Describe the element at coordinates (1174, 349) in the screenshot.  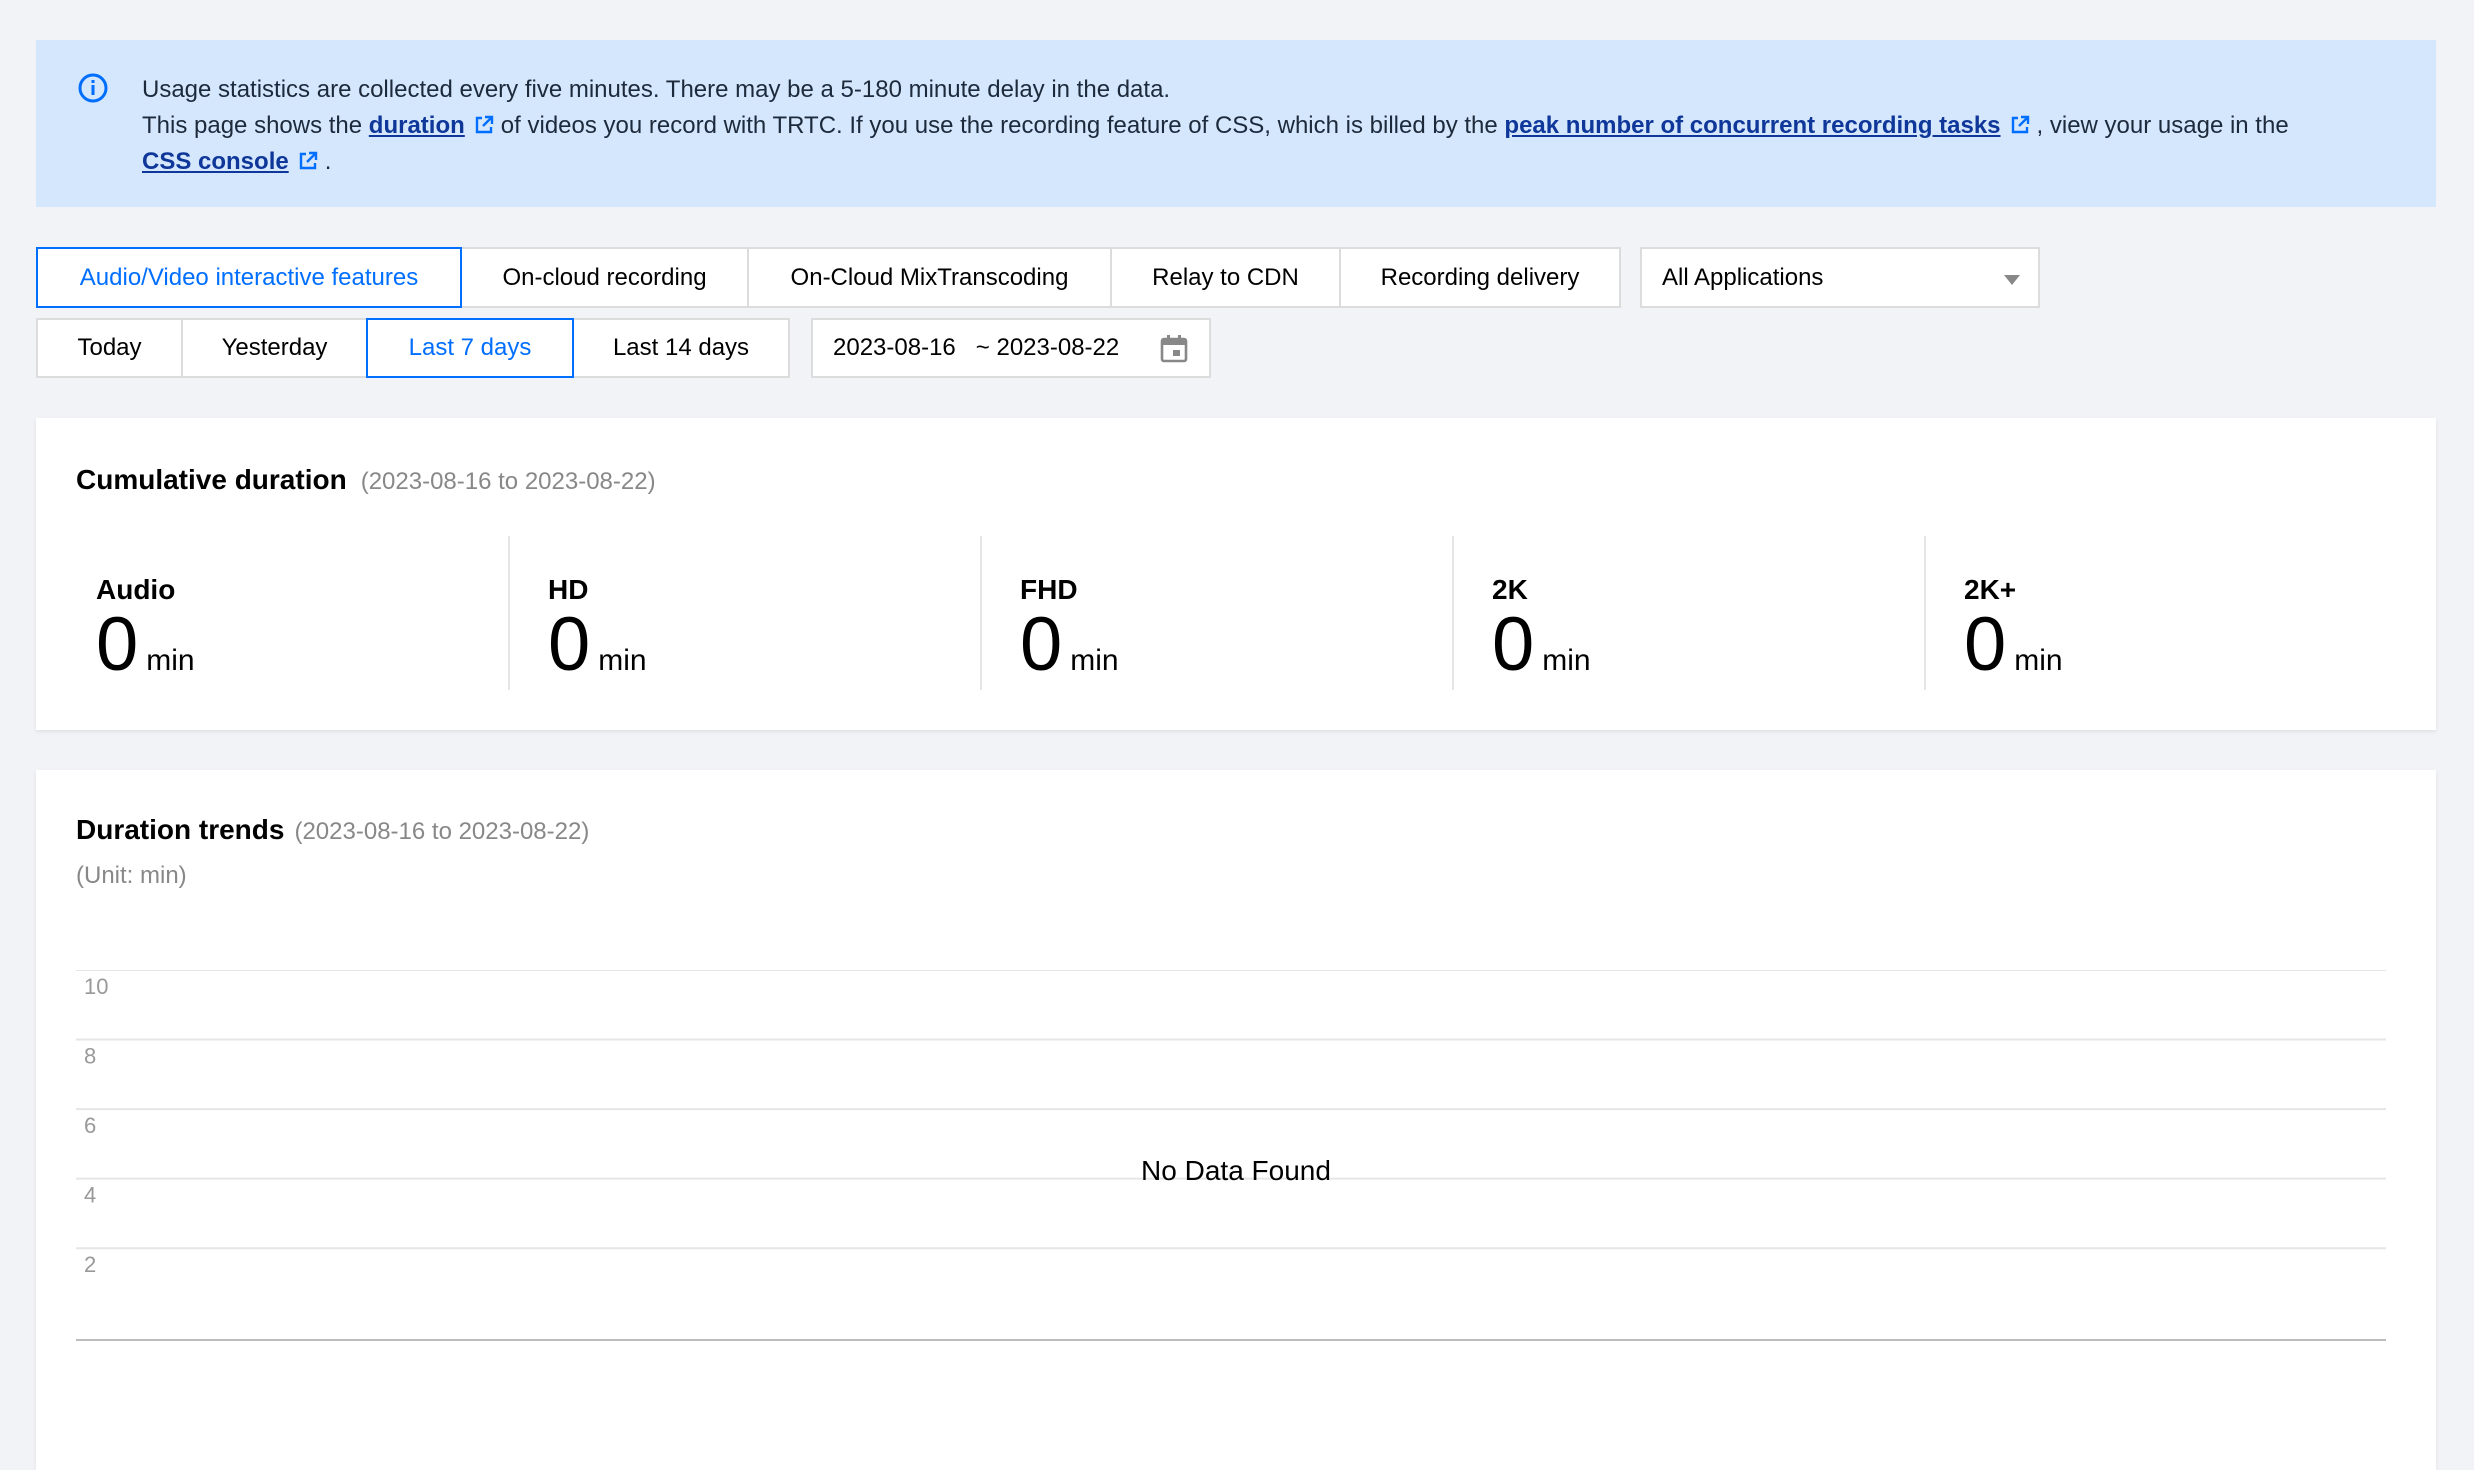
I see `calendar-icon` at that location.